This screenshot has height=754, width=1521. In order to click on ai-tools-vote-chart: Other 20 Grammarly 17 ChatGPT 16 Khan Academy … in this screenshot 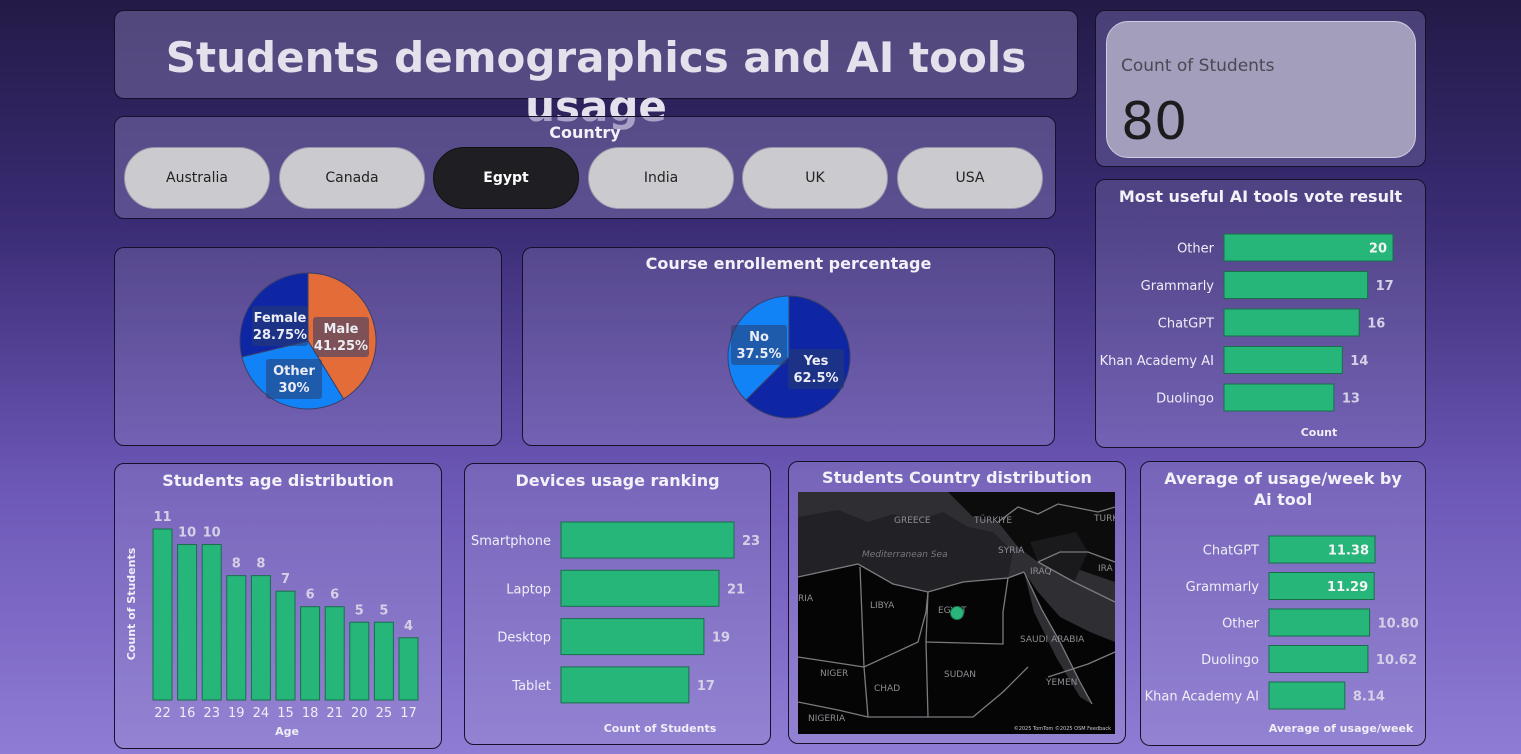, I will do `click(1247, 336)`.